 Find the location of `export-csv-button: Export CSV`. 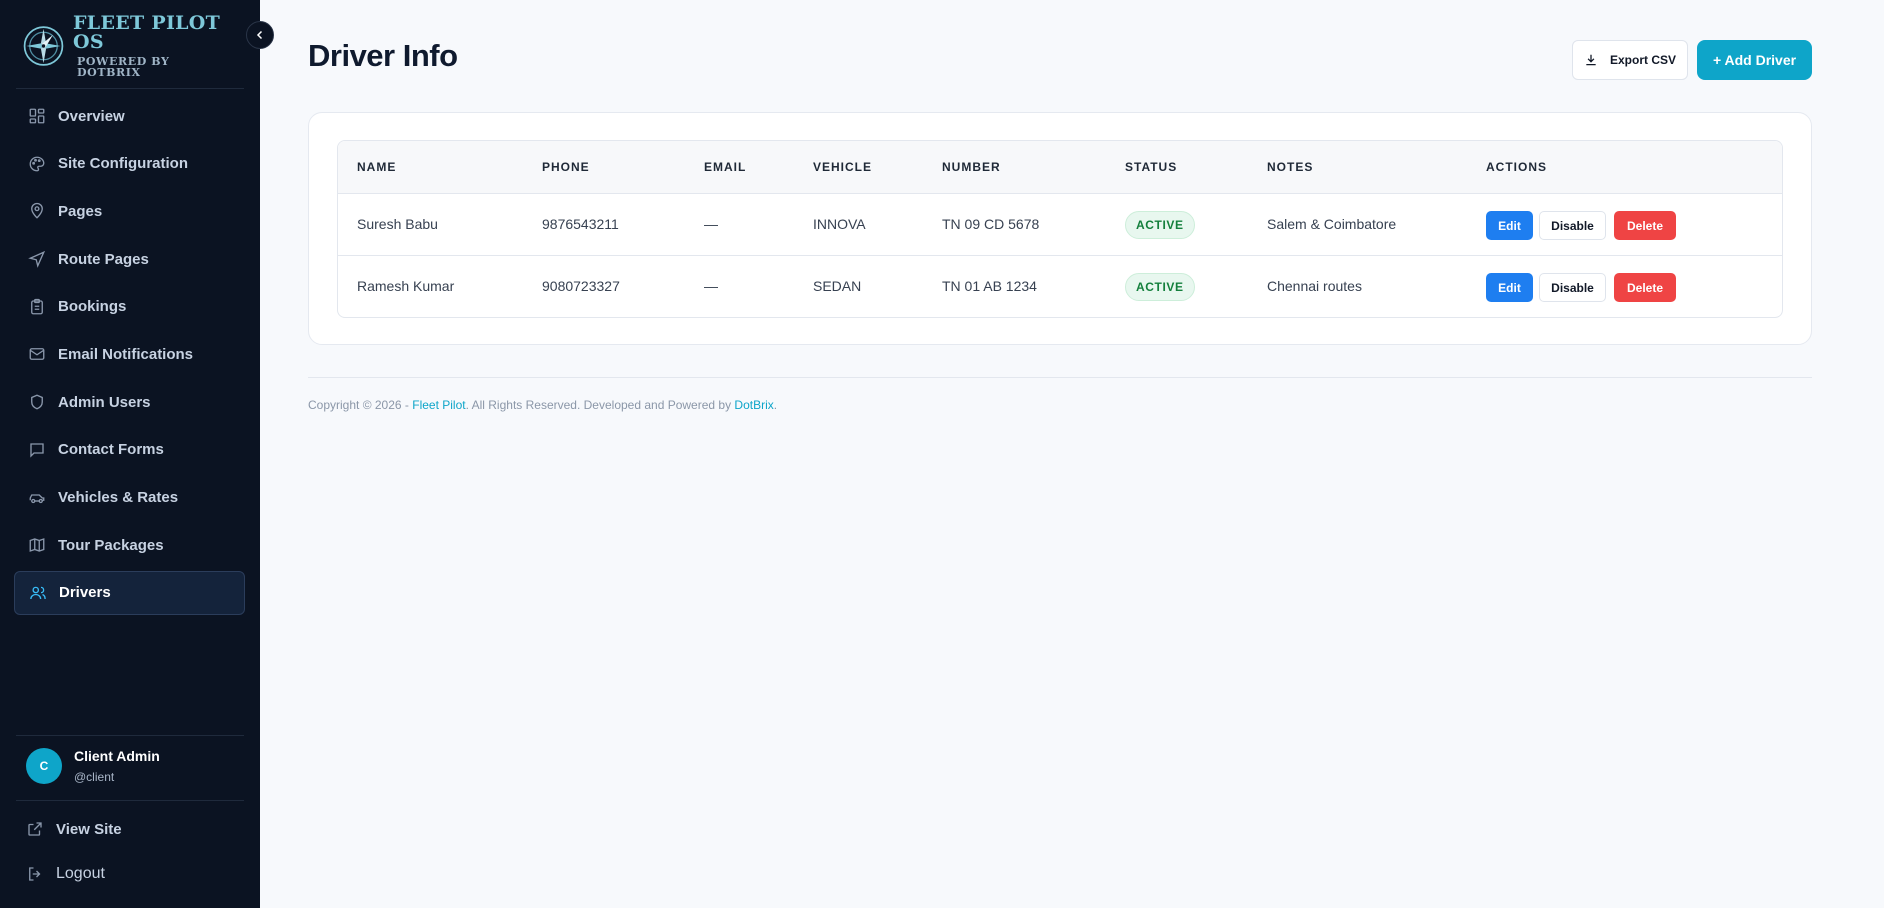

export-csv-button: Export CSV is located at coordinates (1630, 60).